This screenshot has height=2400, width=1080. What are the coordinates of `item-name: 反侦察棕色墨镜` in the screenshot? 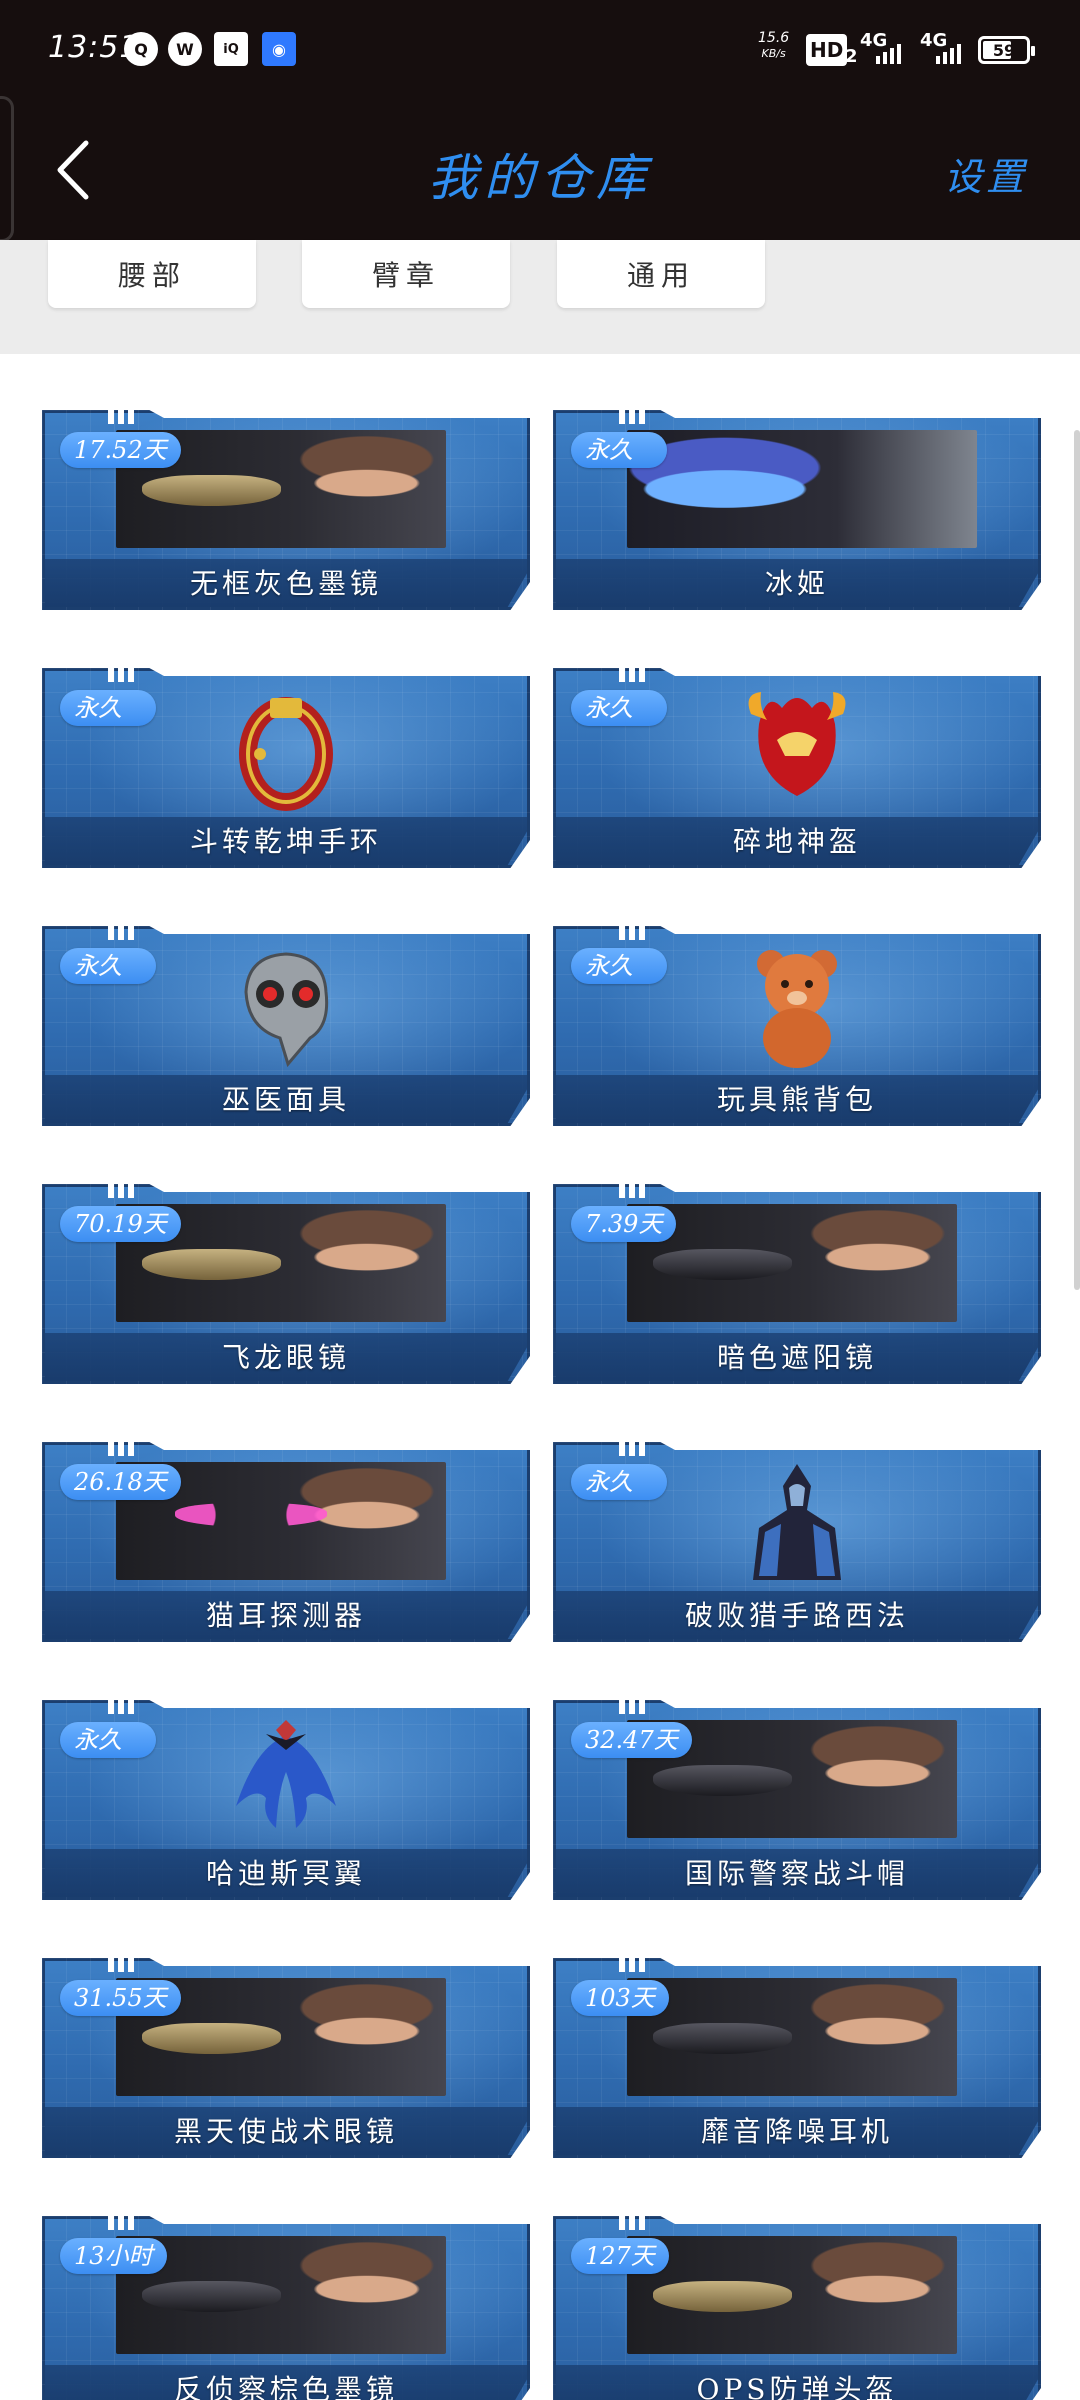 It's located at (285, 2386).